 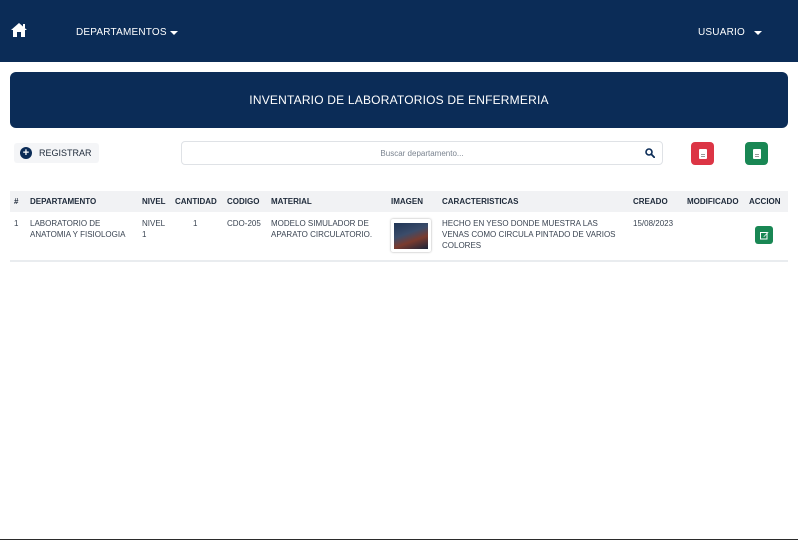 I want to click on cell-modificado, so click(x=714, y=236).